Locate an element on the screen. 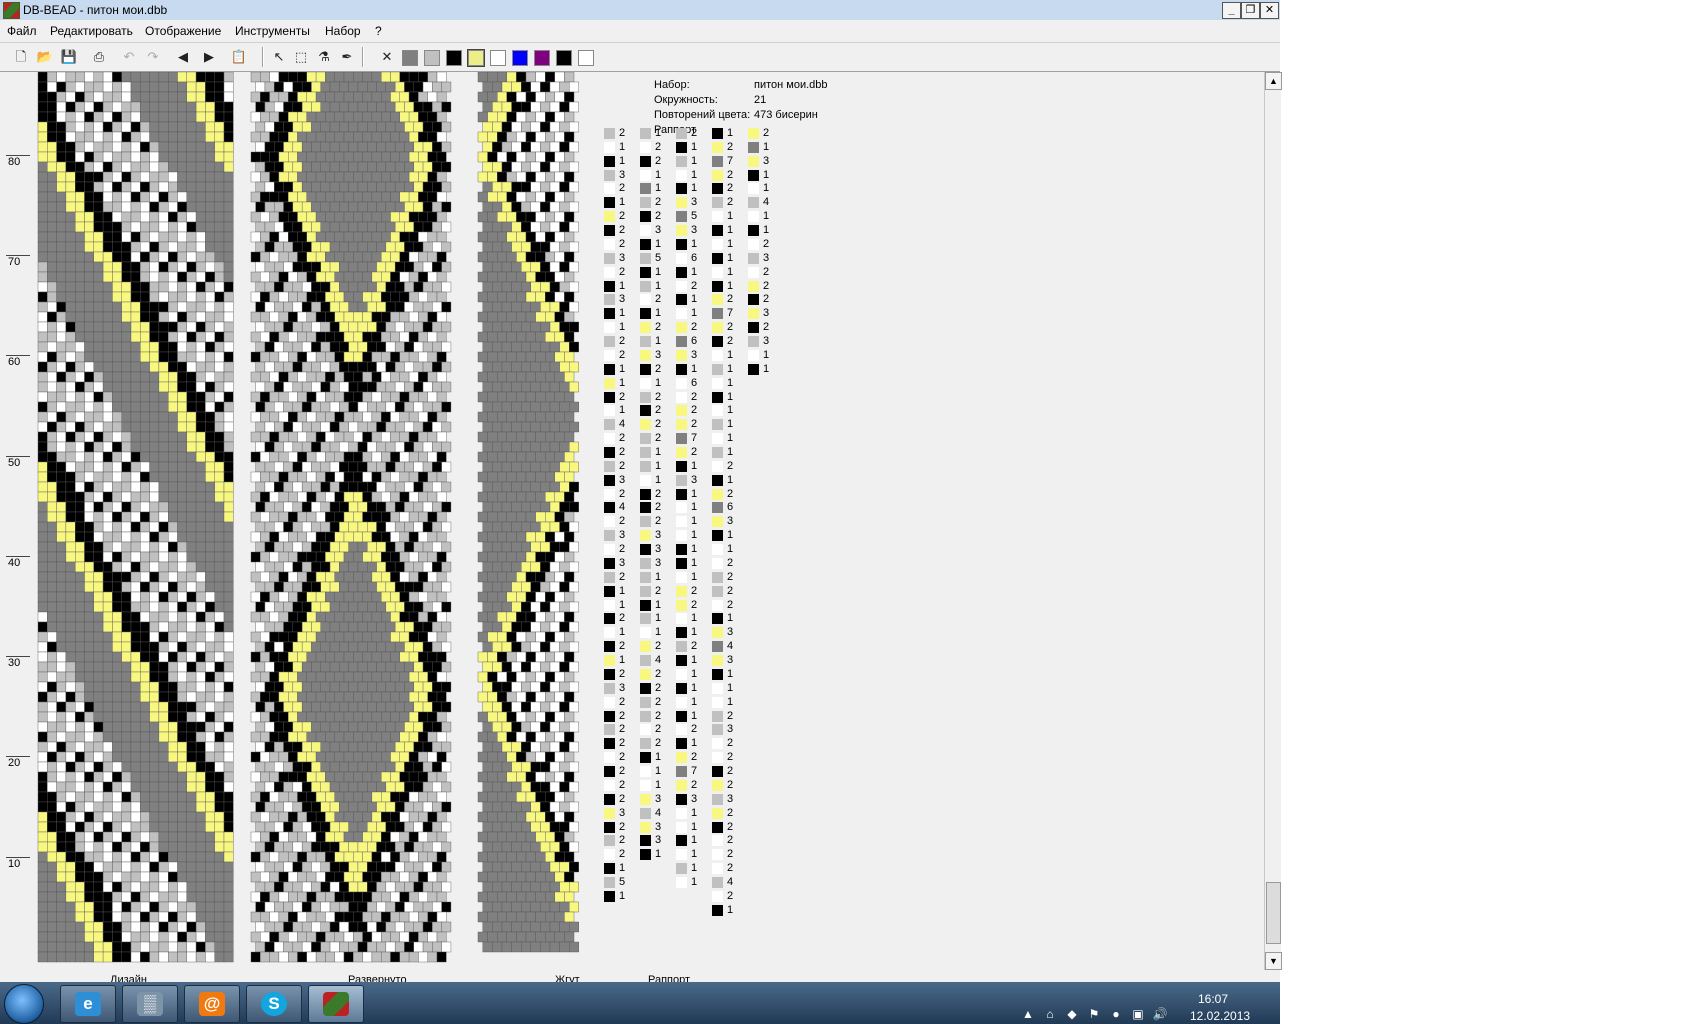 The width and height of the screenshot is (1701, 1024). taskbar-ie: e is located at coordinates (88, 1004).